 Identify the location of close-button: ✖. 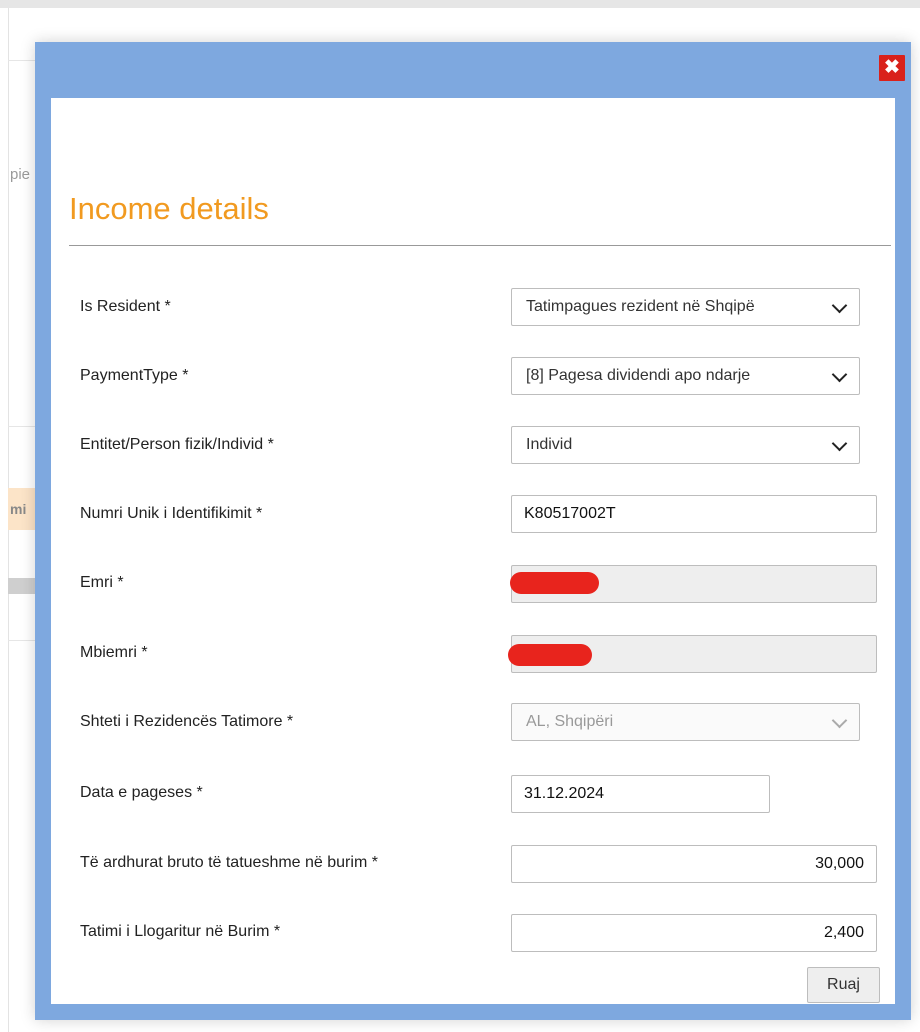
(892, 68).